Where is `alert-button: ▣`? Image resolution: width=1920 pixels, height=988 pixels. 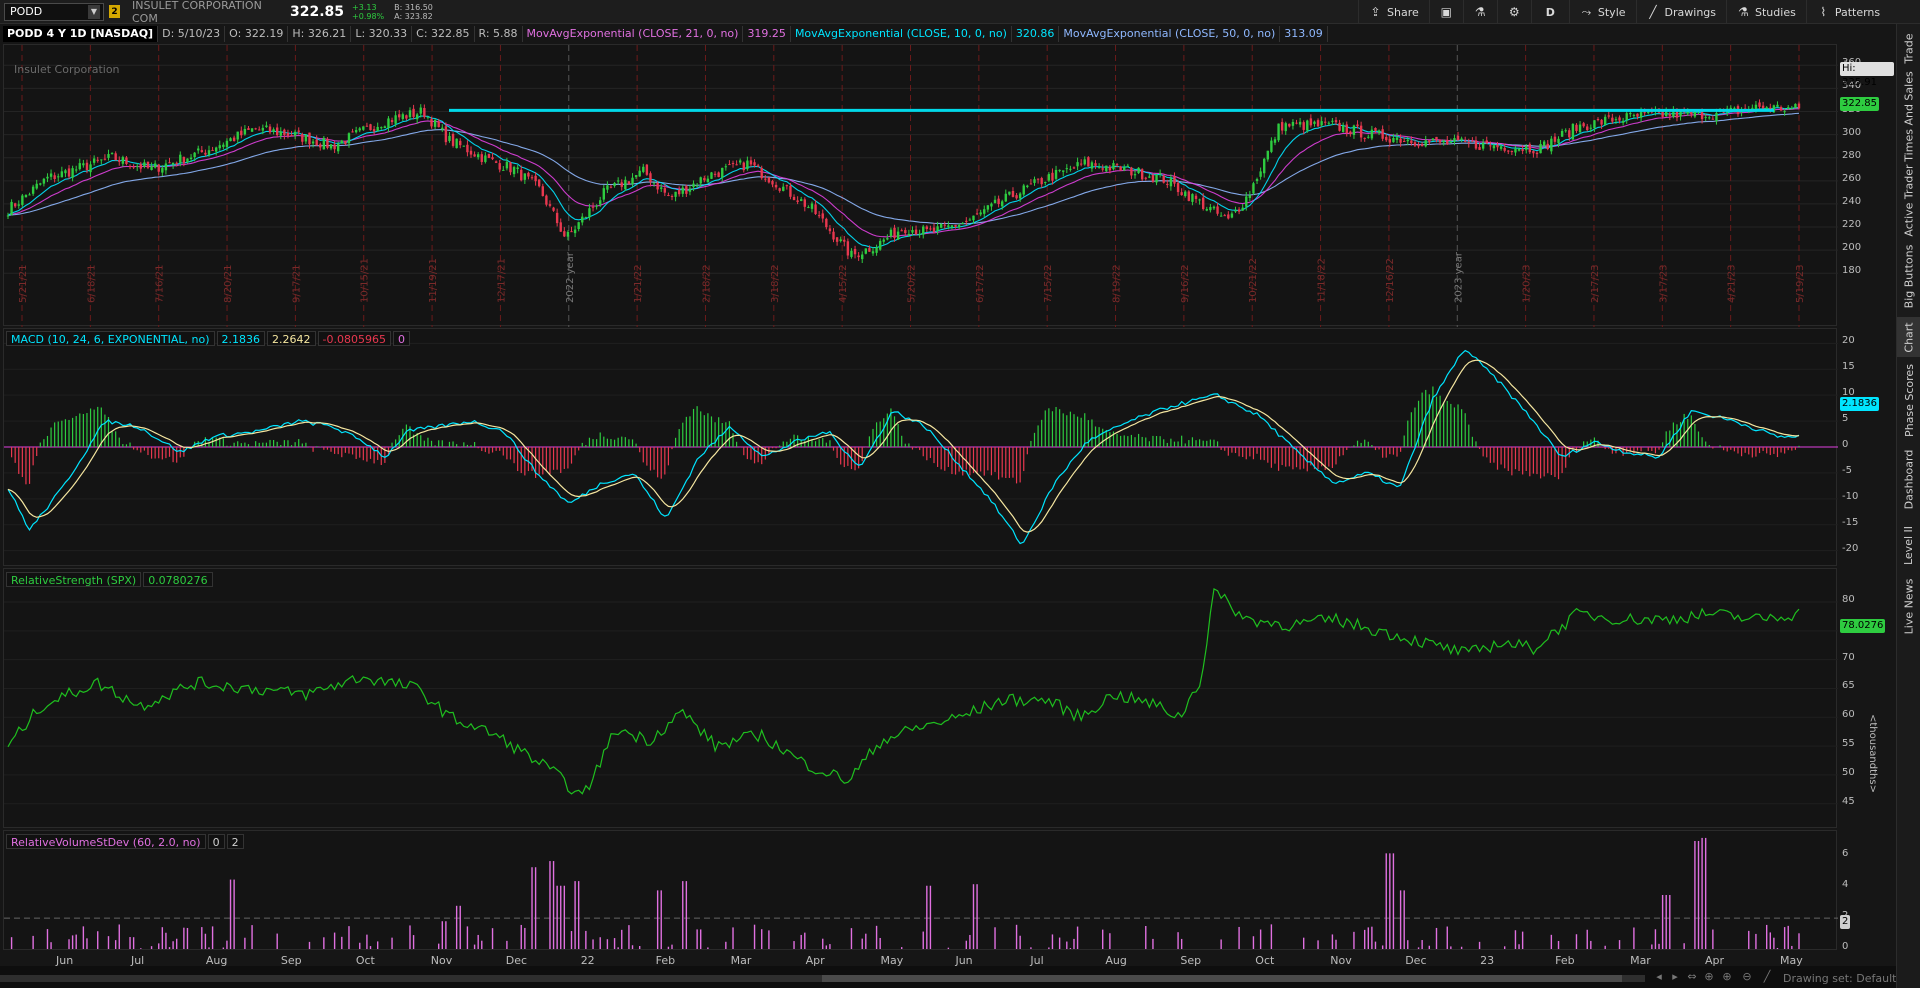 alert-button: ▣ is located at coordinates (1445, 12).